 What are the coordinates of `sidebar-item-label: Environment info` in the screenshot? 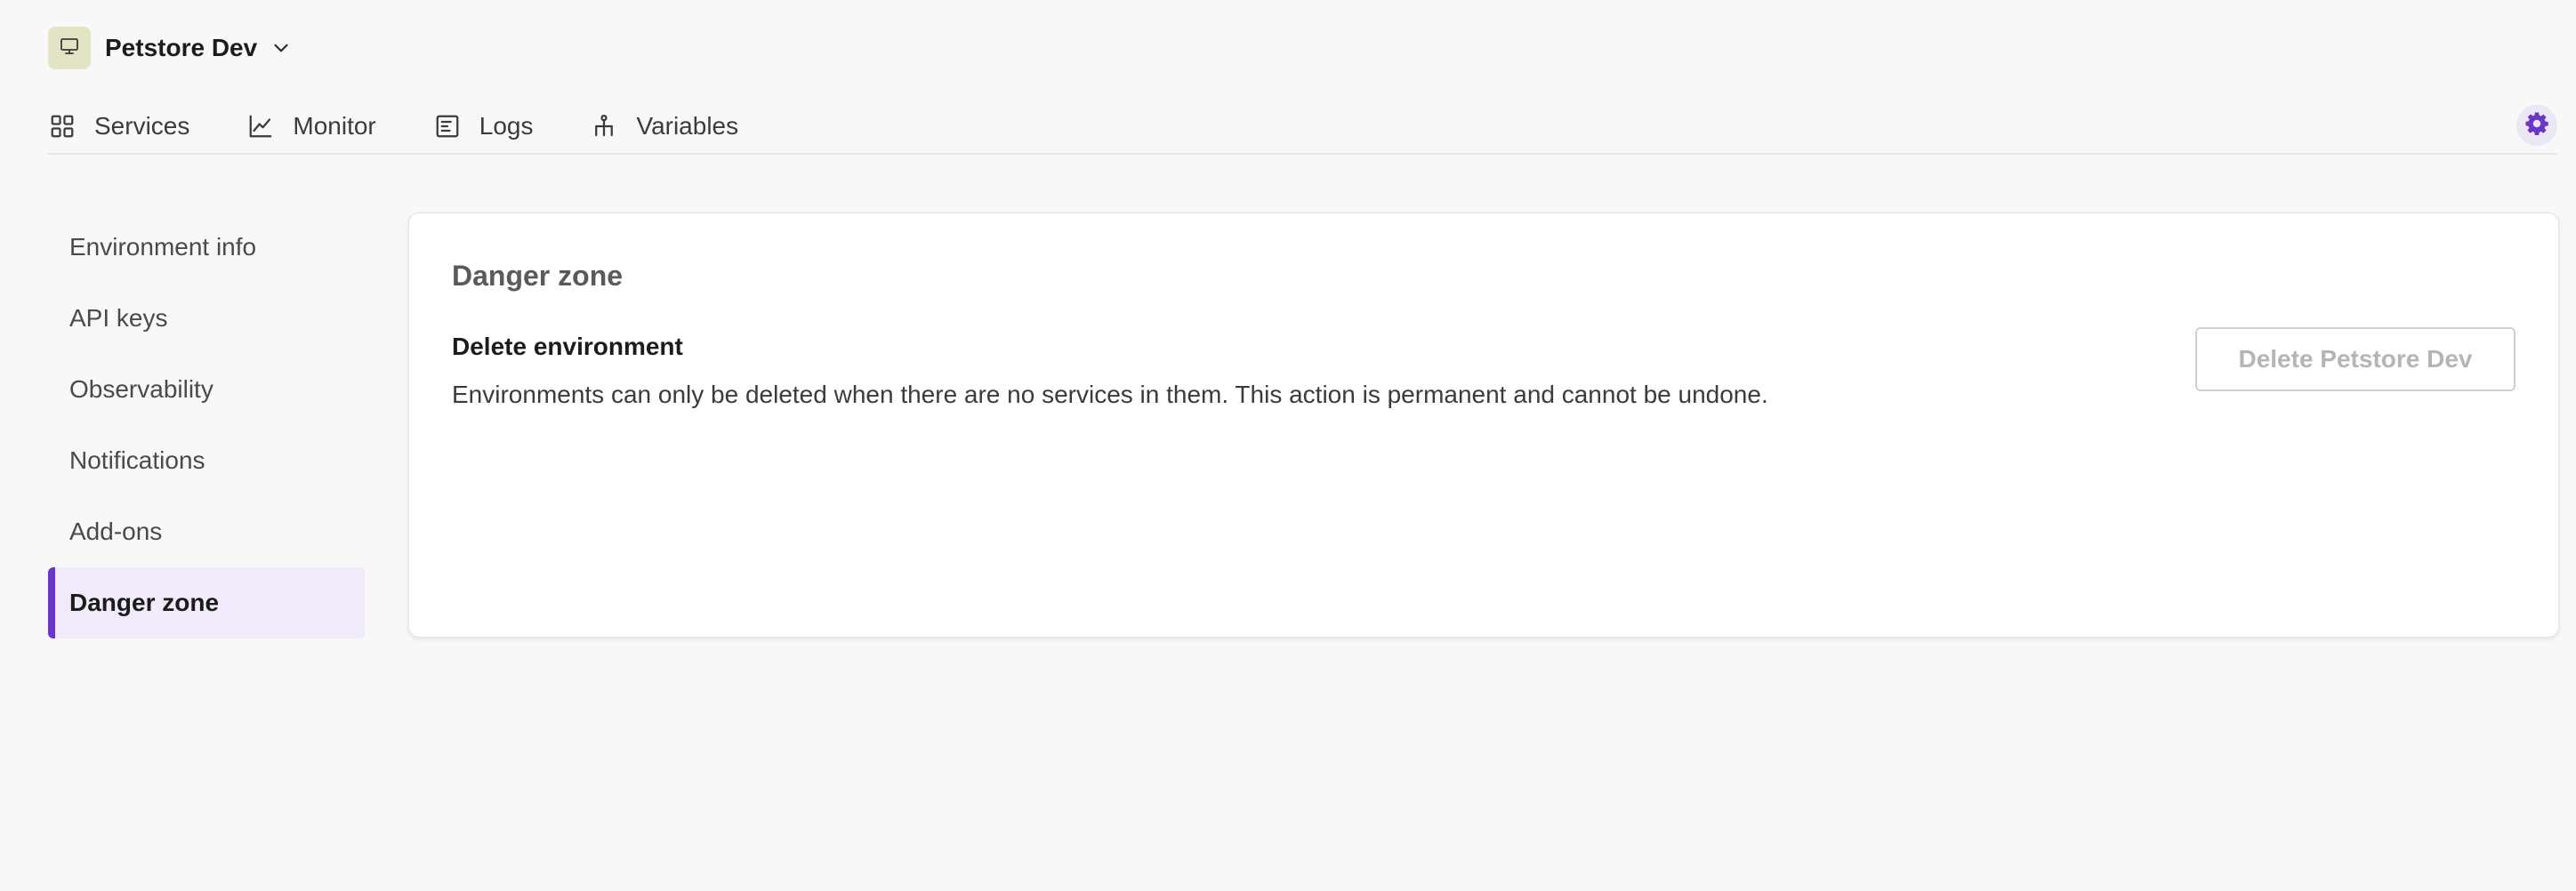 It's located at (163, 247).